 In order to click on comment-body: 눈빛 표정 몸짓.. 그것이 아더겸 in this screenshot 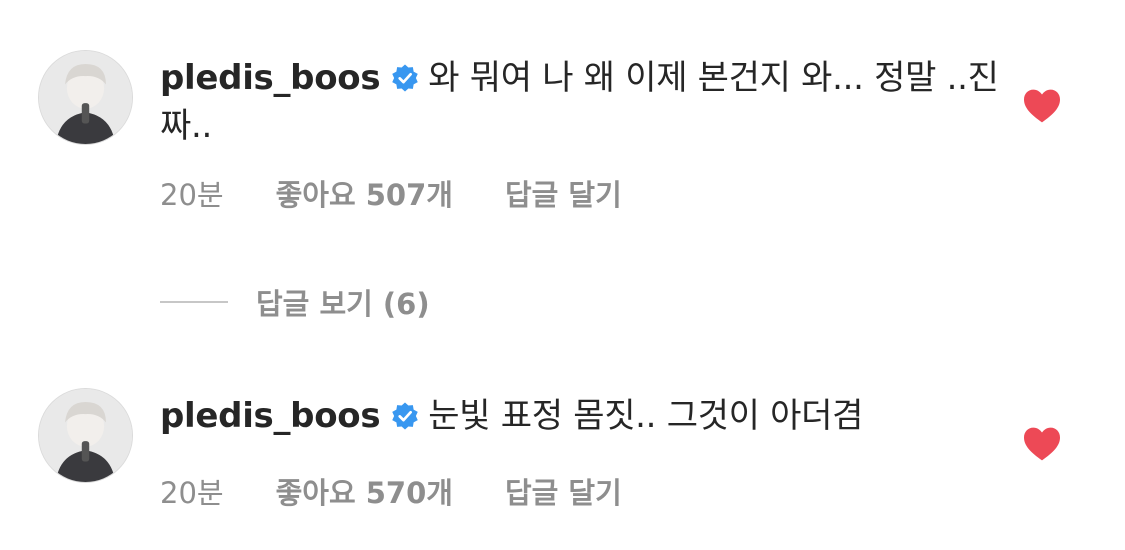, I will do `click(646, 416)`.